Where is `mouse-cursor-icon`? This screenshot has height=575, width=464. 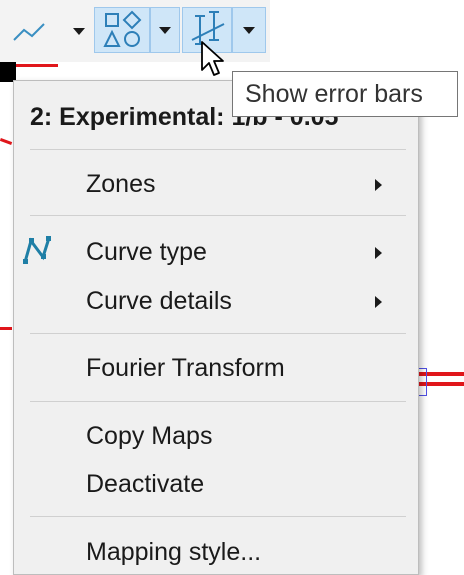 mouse-cursor-icon is located at coordinates (212, 58).